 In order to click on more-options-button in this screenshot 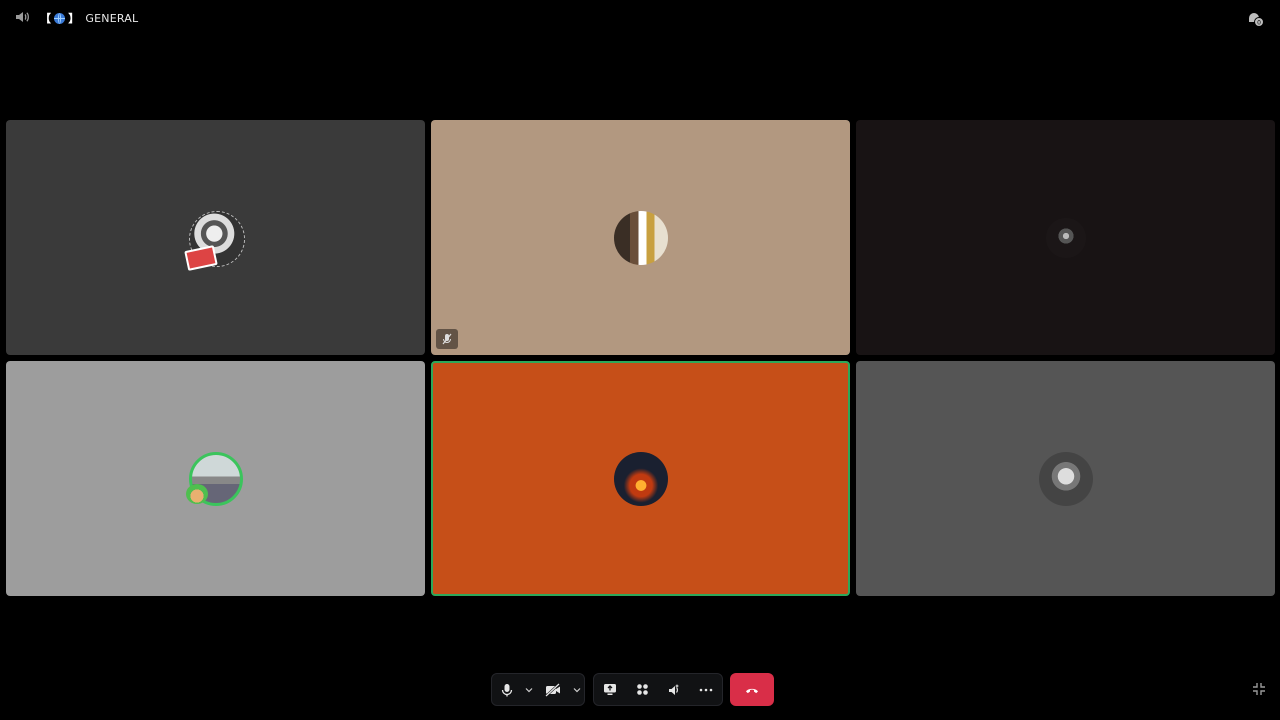, I will do `click(706, 689)`.